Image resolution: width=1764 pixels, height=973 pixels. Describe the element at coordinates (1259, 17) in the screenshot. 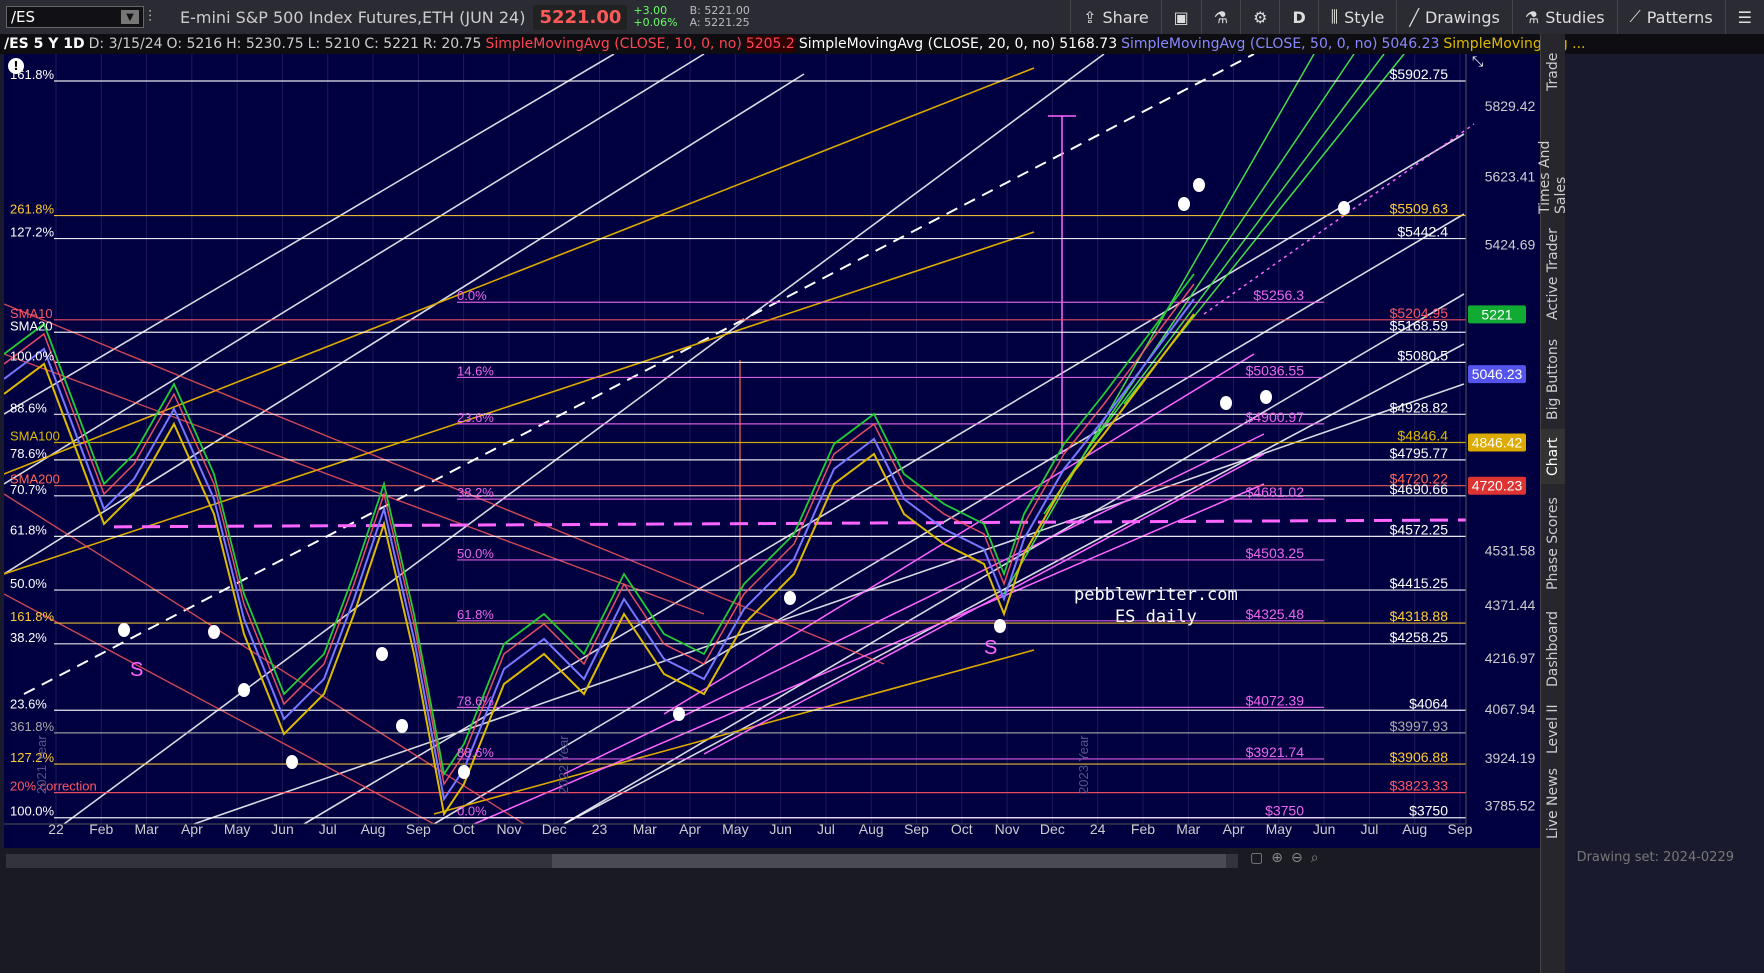

I see `settings-button: ⚙` at that location.